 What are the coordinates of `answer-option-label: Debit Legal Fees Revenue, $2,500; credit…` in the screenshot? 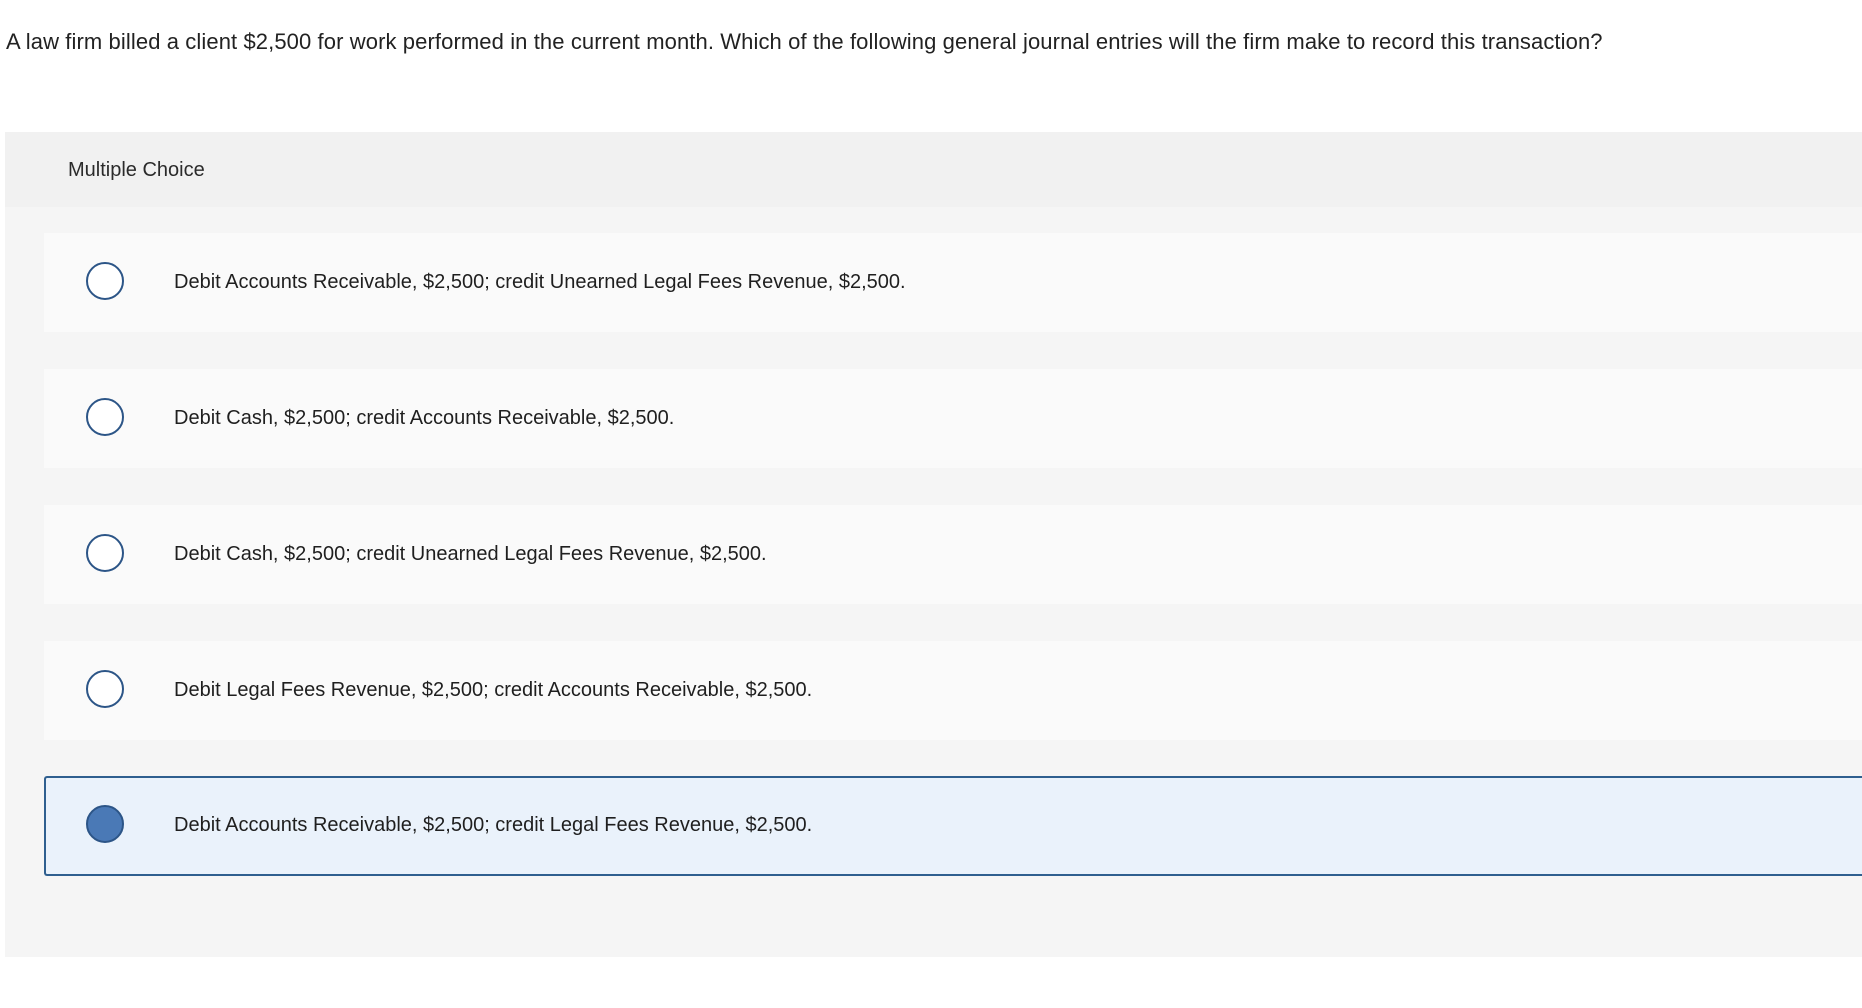 It's located at (493, 690).